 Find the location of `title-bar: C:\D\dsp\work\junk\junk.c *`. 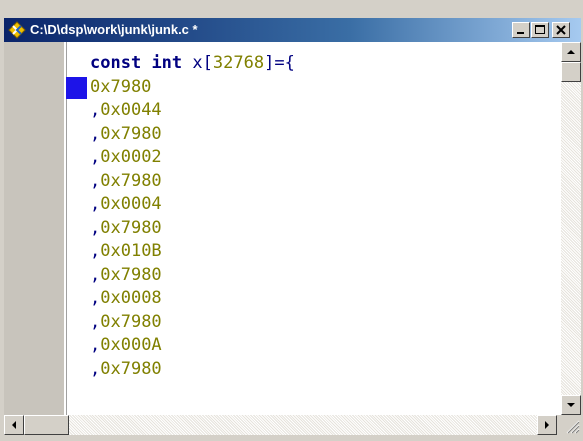

title-bar: C:\D\dsp\work\junk\junk.c * is located at coordinates (292, 30).